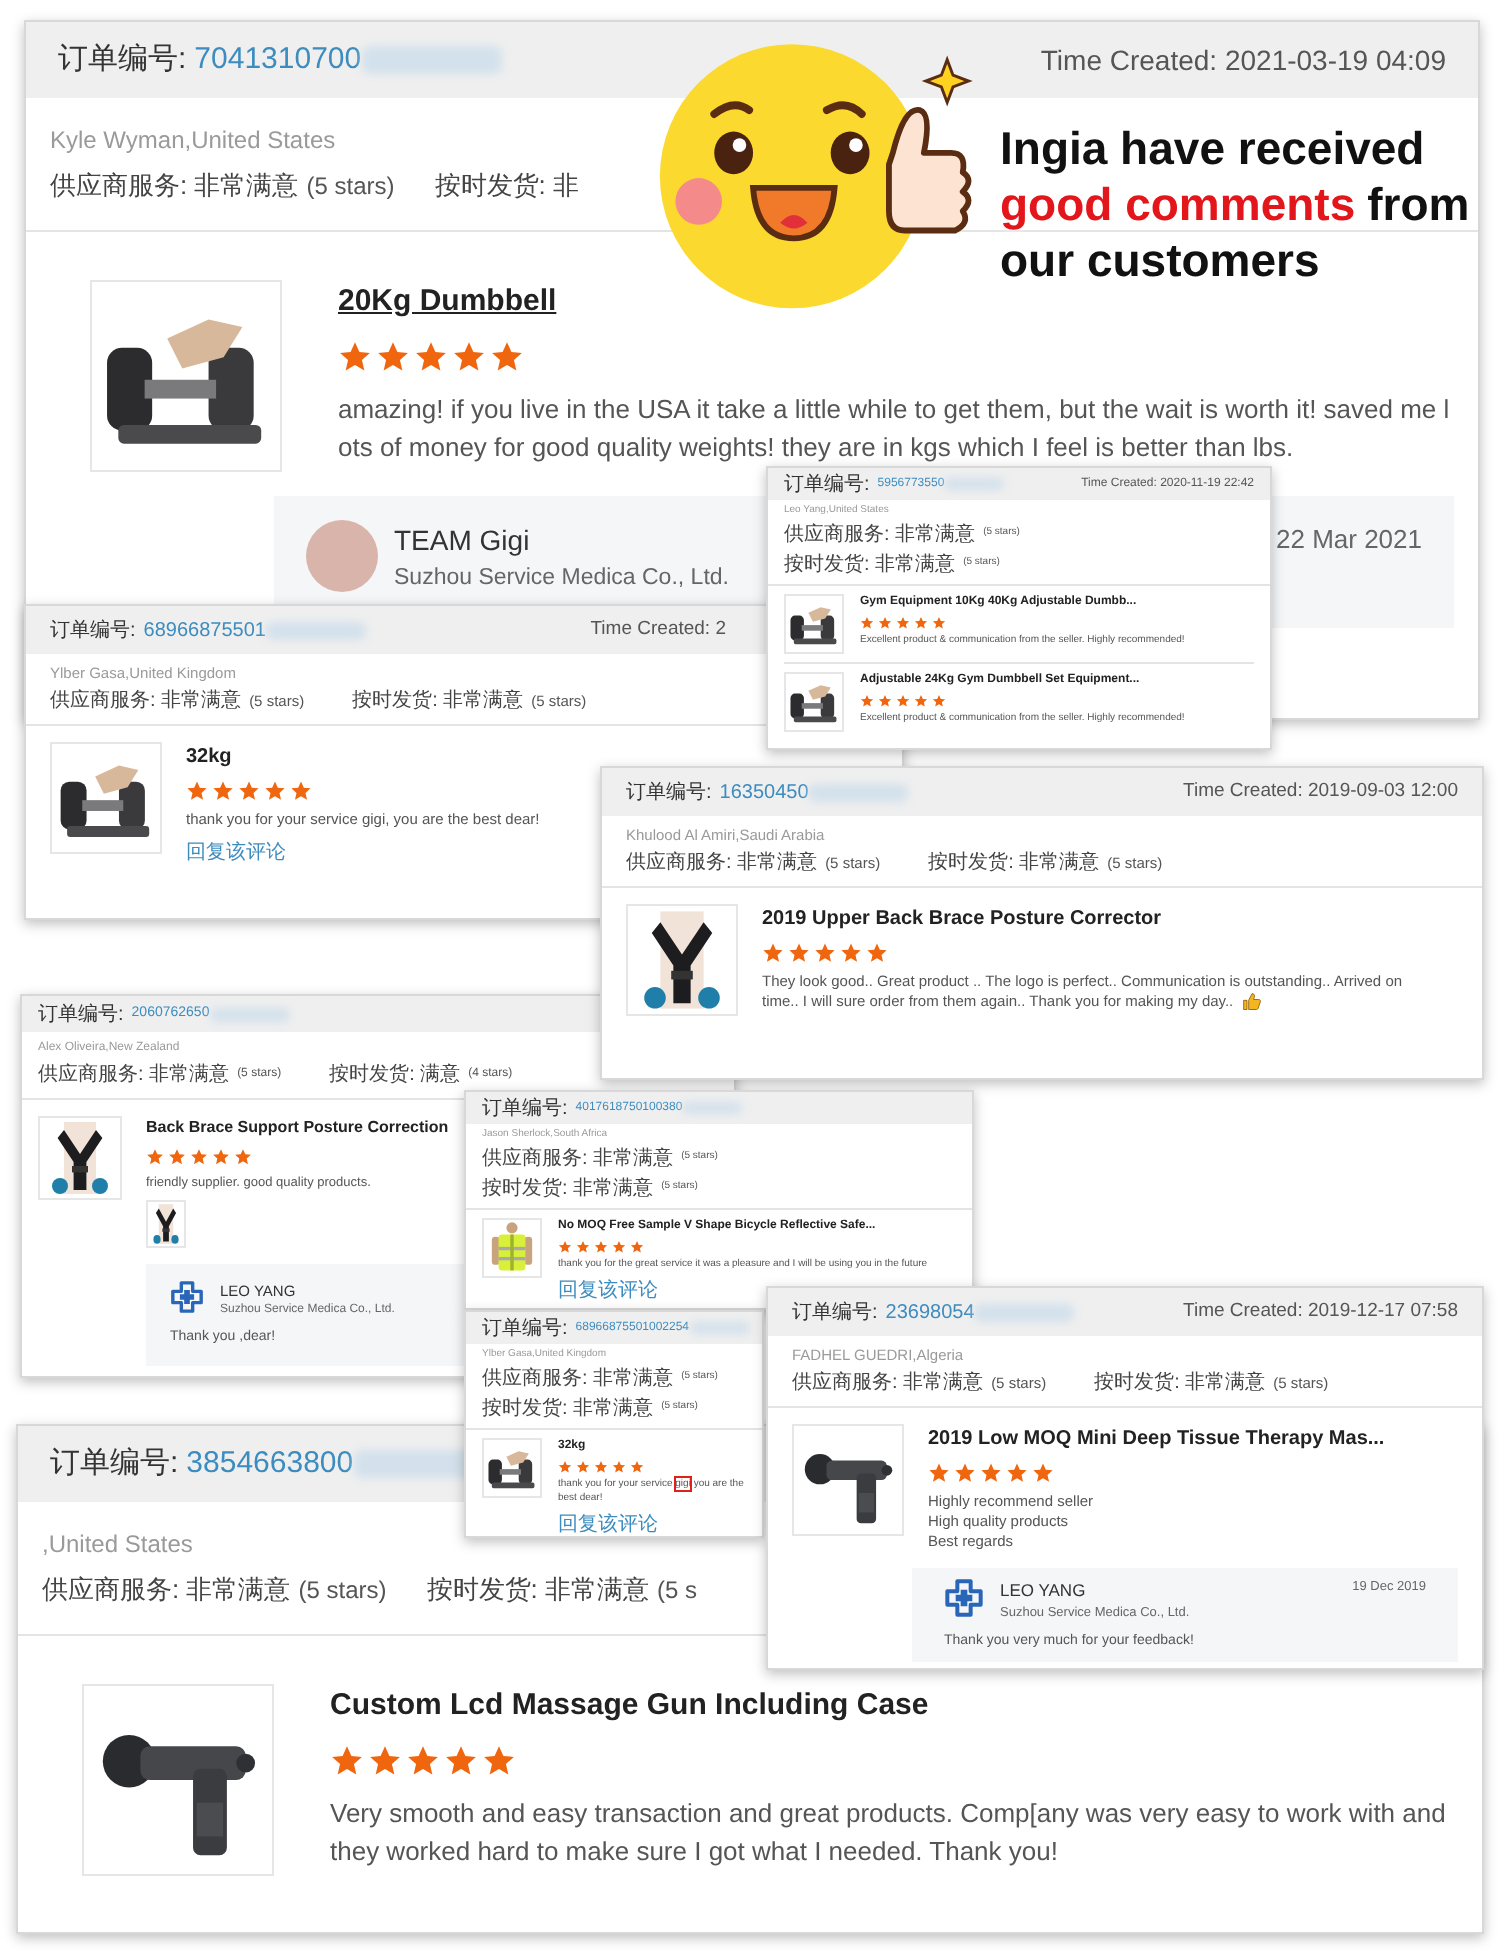 This screenshot has height=1960, width=1500. I want to click on product-title: 20Kg Dumbbell, so click(447, 301).